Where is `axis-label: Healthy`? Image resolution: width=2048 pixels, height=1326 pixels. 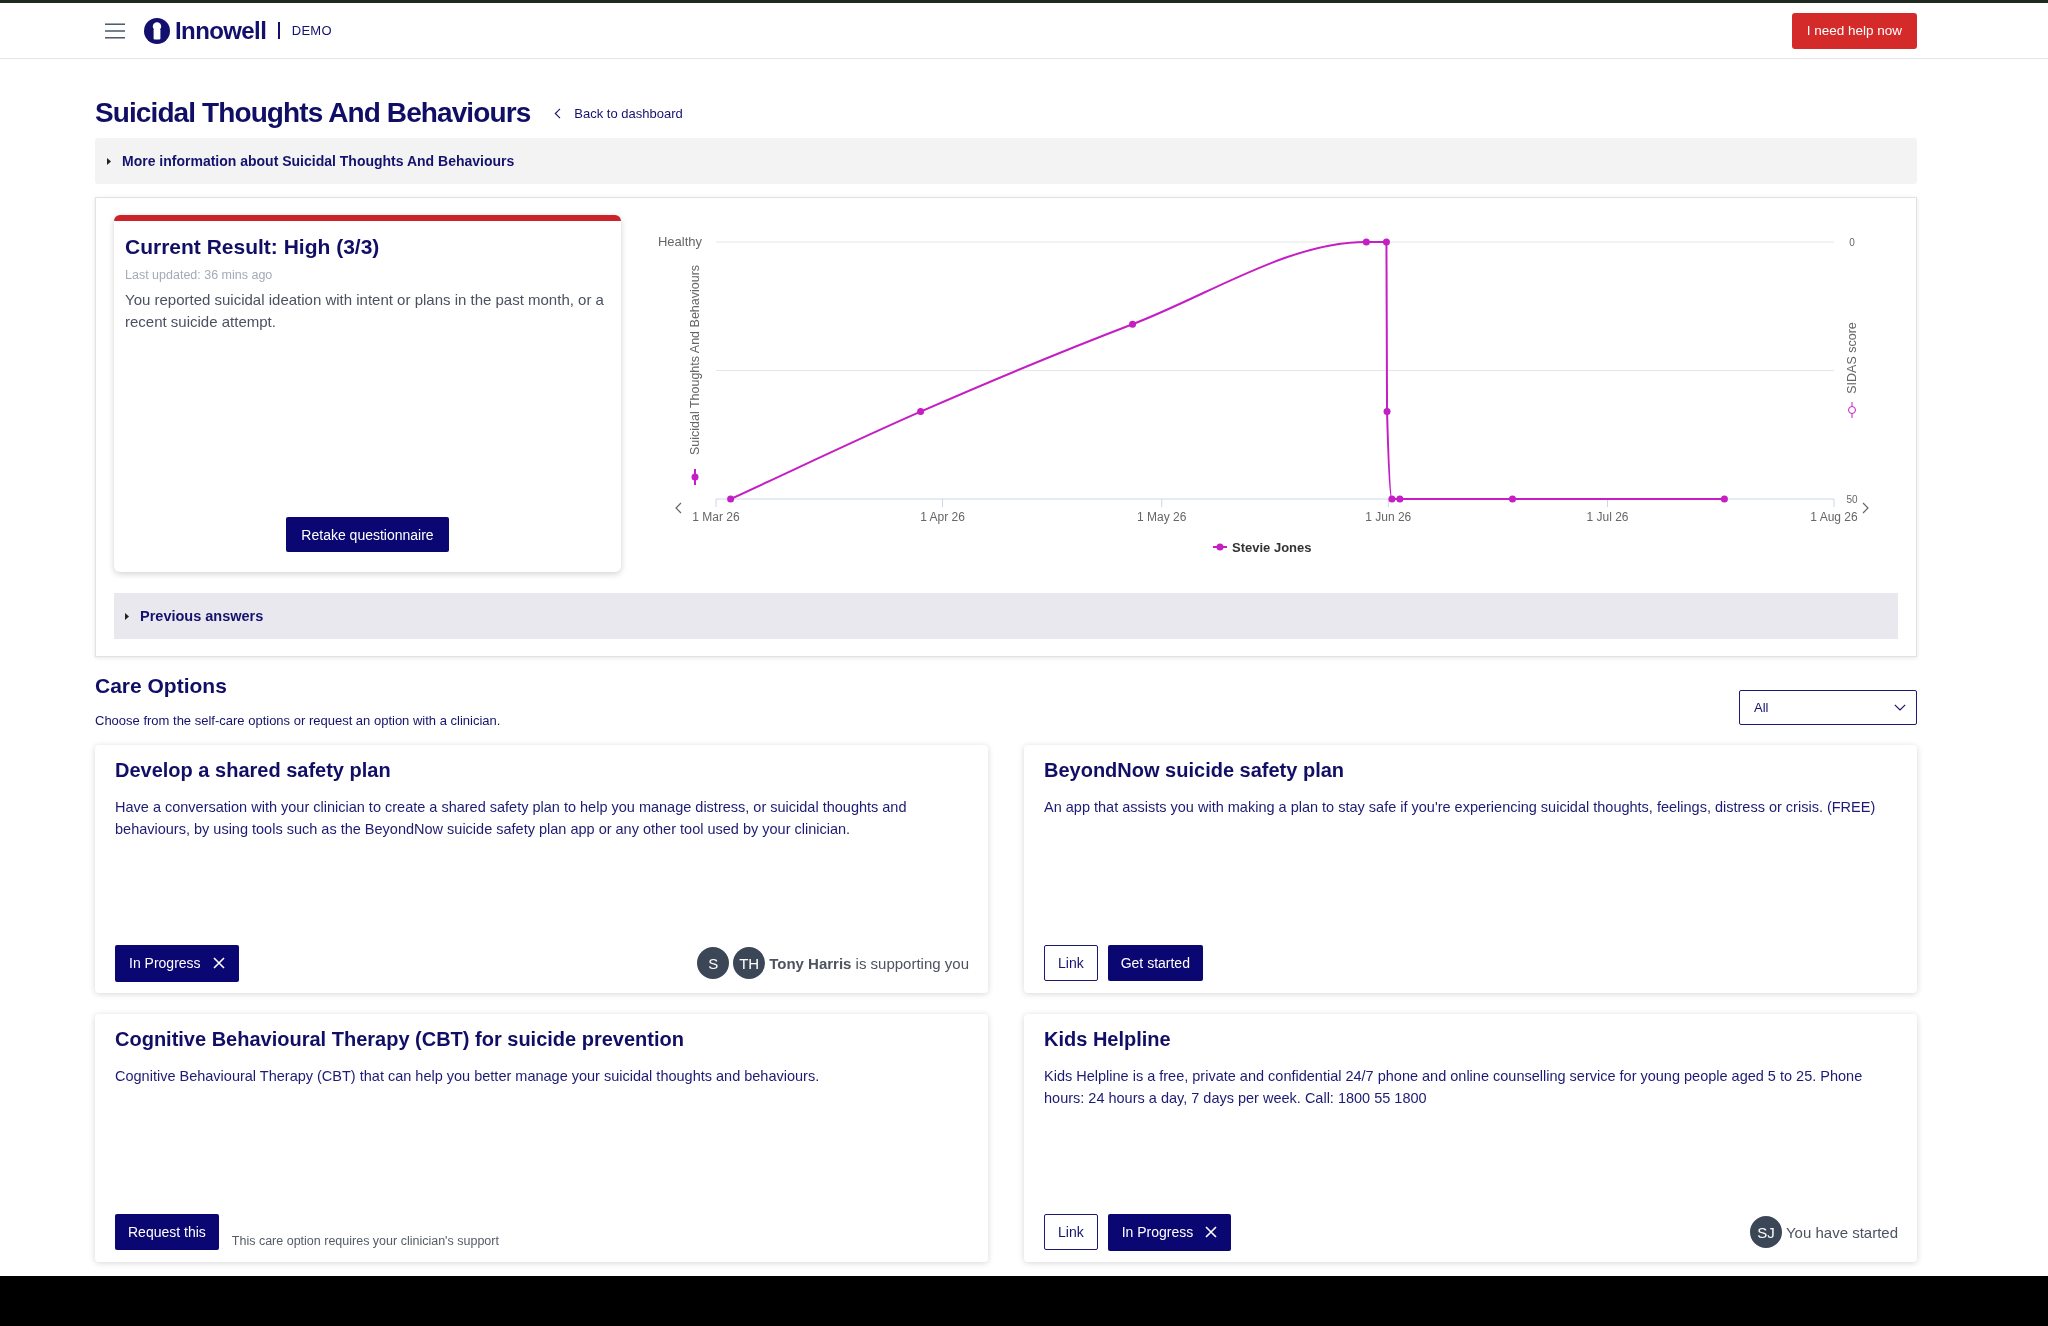 axis-label: Healthy is located at coordinates (679, 241).